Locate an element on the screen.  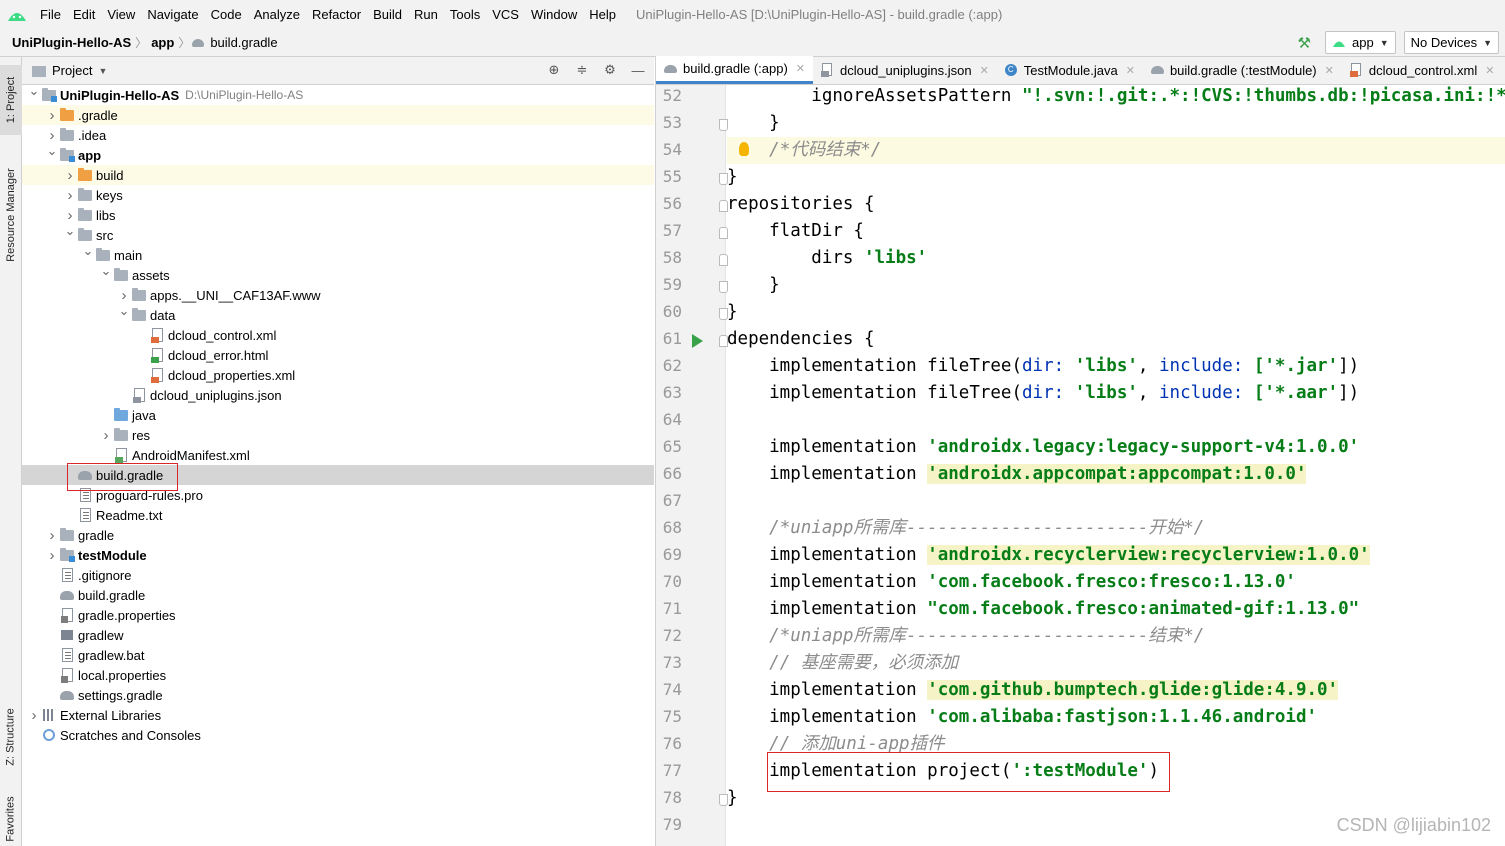
tree-item: dcloud_error.html is located at coordinates (338, 355).